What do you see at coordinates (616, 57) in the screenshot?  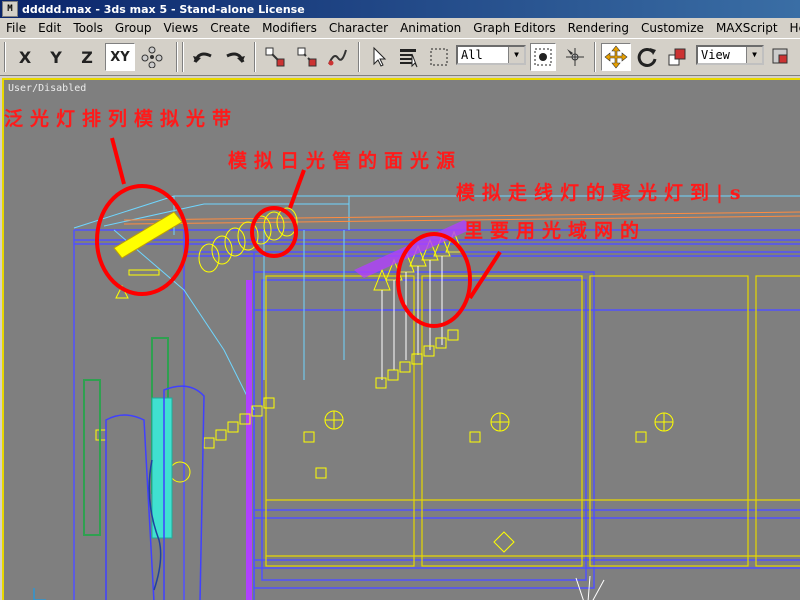 I see `select-and-move-icon` at bounding box center [616, 57].